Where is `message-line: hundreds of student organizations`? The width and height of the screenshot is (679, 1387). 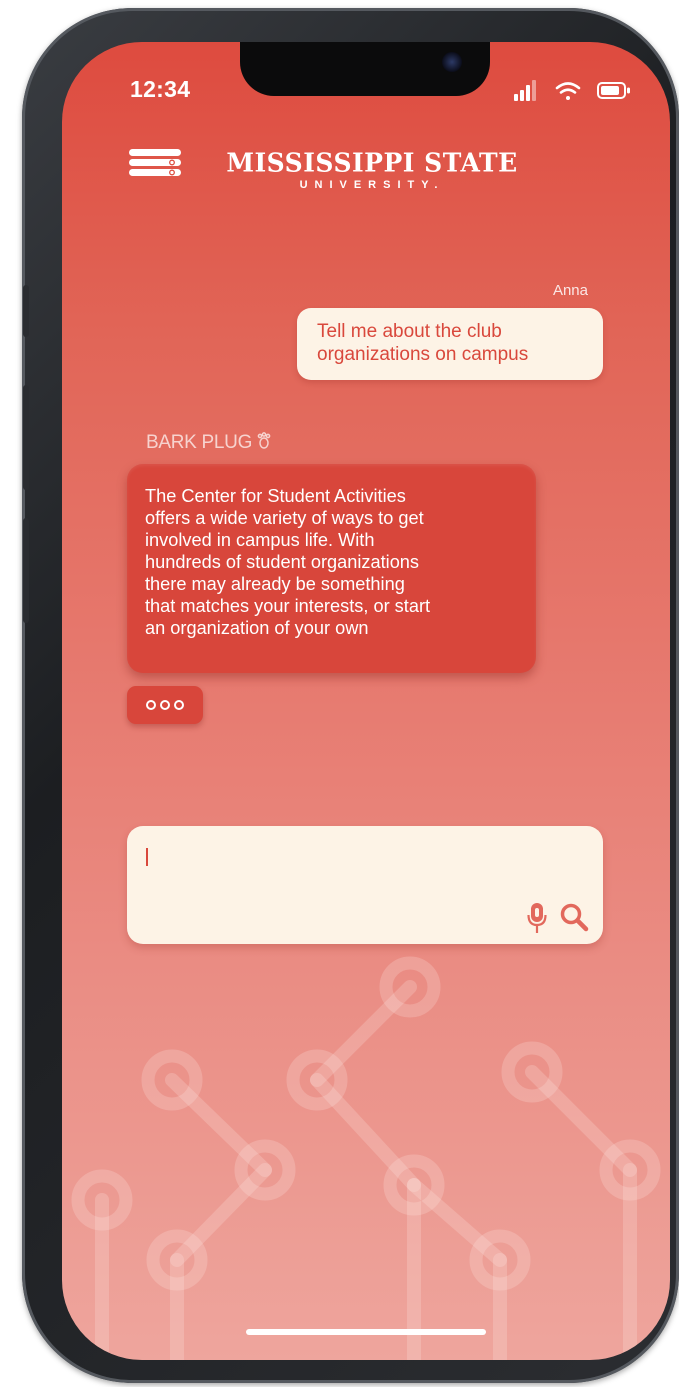
message-line: hundreds of student organizations is located at coordinates (282, 562).